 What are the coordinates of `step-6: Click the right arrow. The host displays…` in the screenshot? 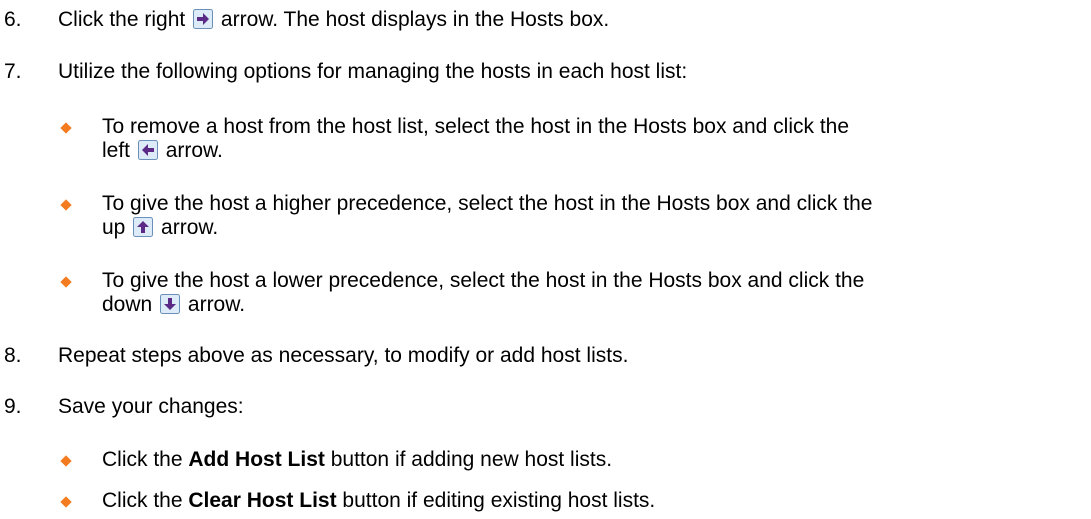 It's located at (333, 20).